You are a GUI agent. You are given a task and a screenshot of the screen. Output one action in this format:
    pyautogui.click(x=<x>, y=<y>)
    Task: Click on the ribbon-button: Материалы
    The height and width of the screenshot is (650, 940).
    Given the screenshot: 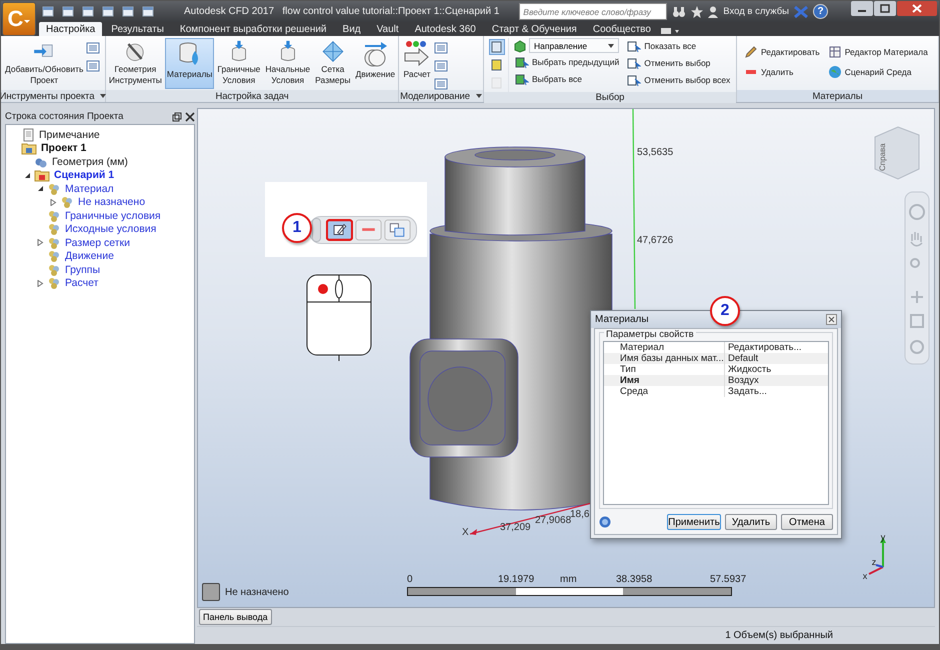 What is the action you would take?
    pyautogui.click(x=189, y=63)
    